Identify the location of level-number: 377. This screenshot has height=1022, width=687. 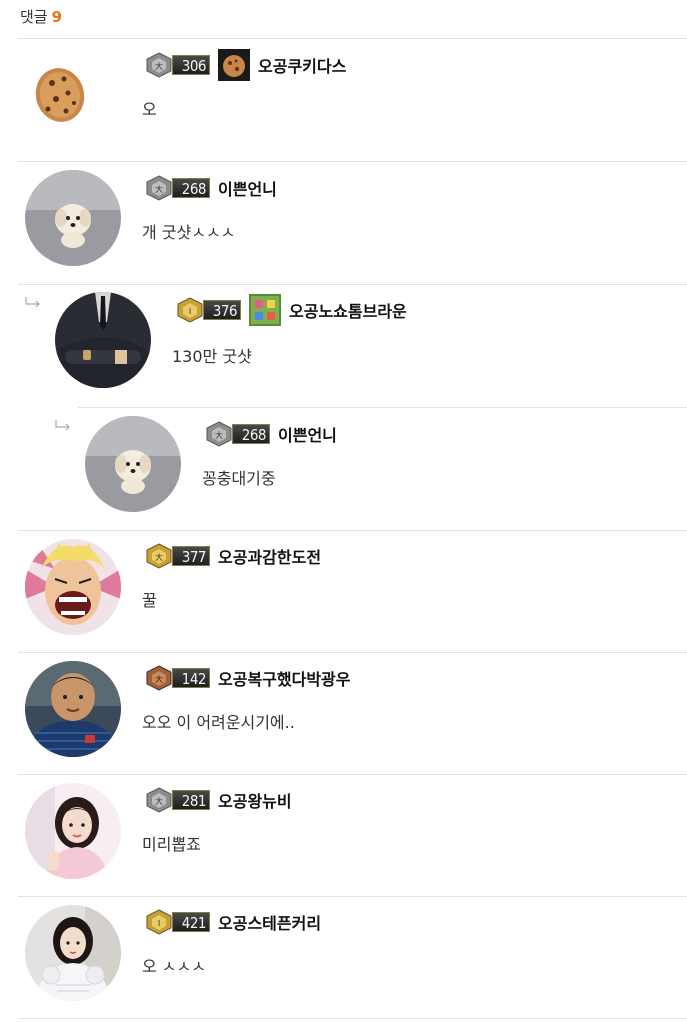
(191, 556).